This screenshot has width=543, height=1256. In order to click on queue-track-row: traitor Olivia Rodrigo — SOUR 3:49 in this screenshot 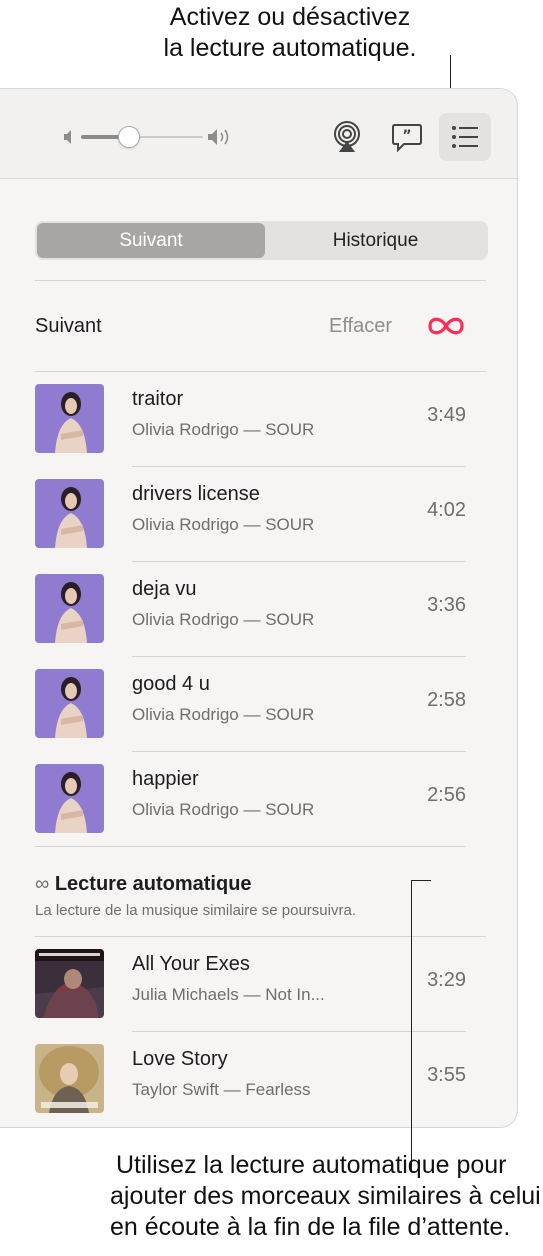, I will do `click(260, 419)`.